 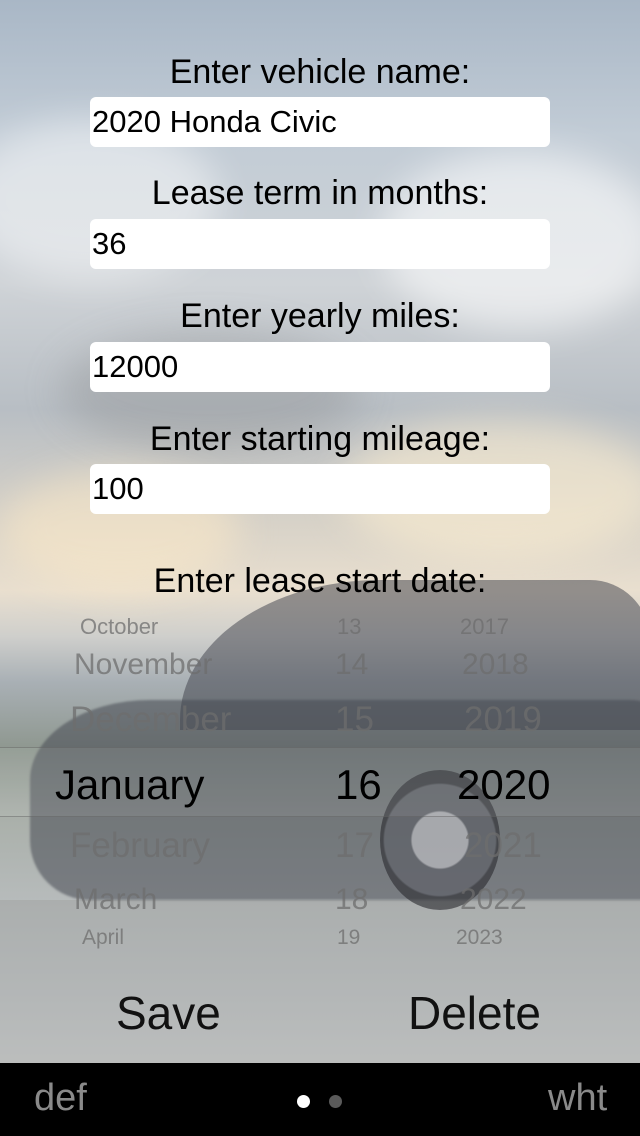 I want to click on vehicle-name-label: Enter vehicle name:, so click(x=320, y=72).